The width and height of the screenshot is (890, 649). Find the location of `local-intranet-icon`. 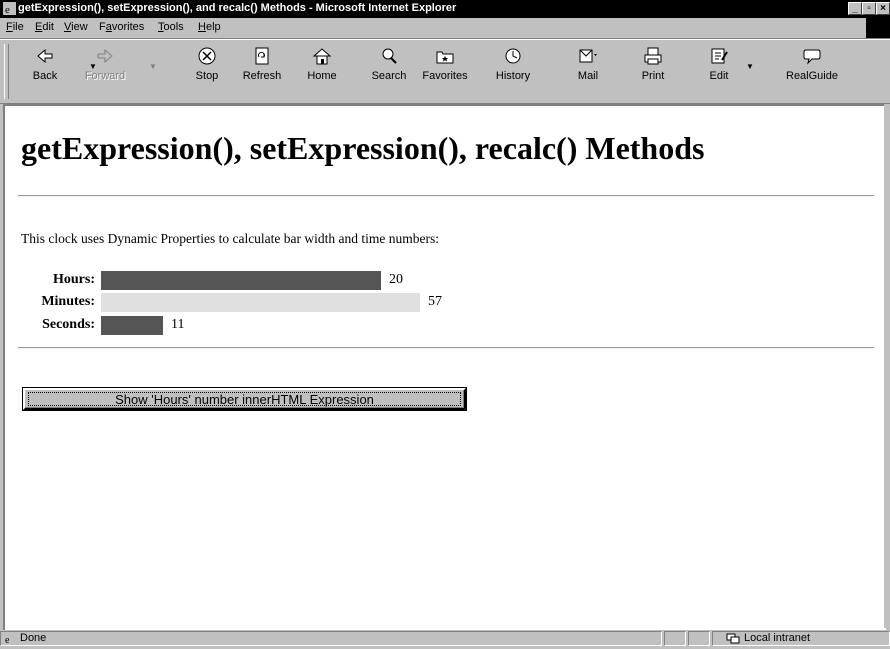

local-intranet-icon is located at coordinates (733, 638).